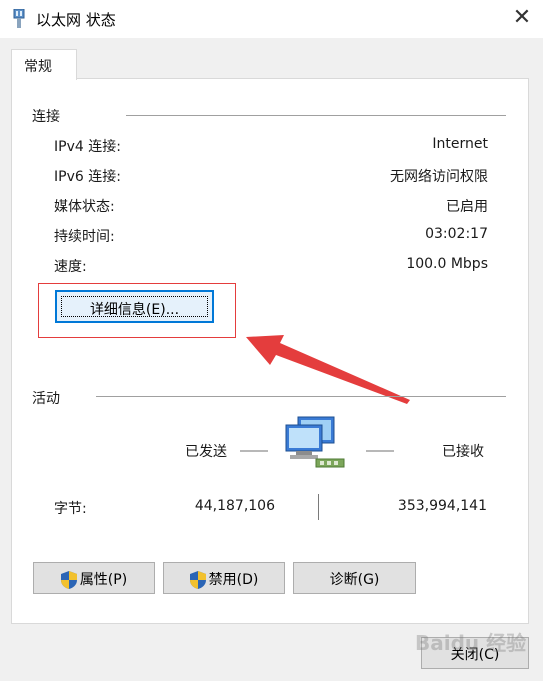  Describe the element at coordinates (447, 264) in the screenshot. I see `speed-value: 100.0 Mbps` at that location.